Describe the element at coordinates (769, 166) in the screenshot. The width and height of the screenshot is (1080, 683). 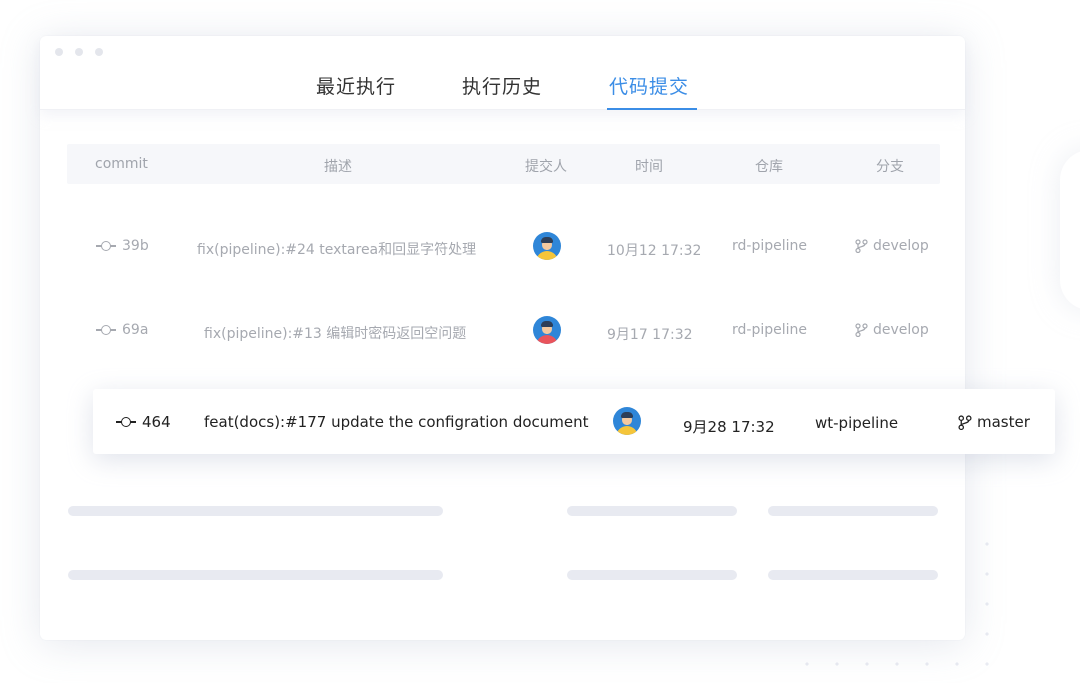
I see `column-header-repo: 仓库` at that location.